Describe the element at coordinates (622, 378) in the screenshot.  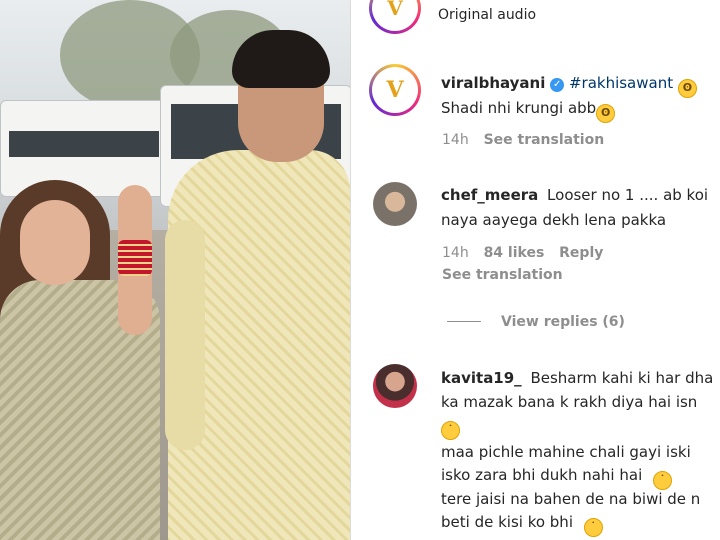
I see `comment-text: Besharm kahi ki har dha` at that location.